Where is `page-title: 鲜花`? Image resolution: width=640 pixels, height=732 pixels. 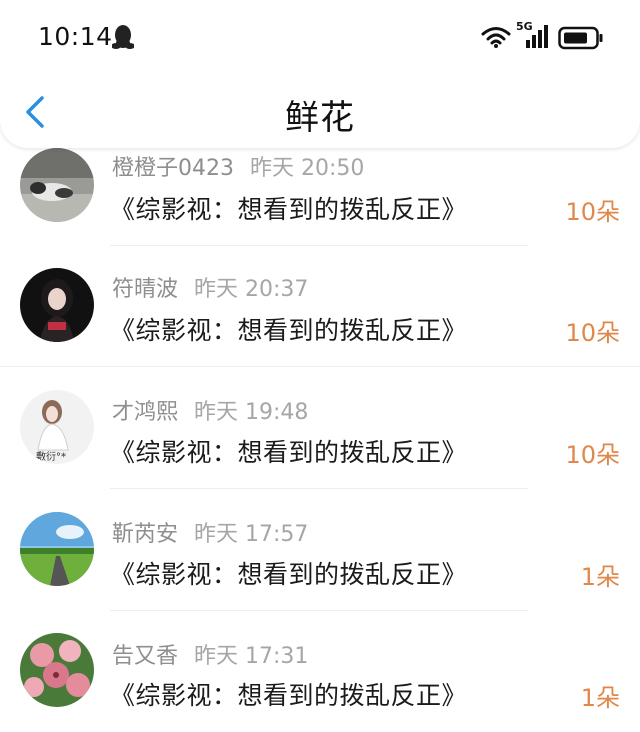
page-title: 鲜花 is located at coordinates (320, 118).